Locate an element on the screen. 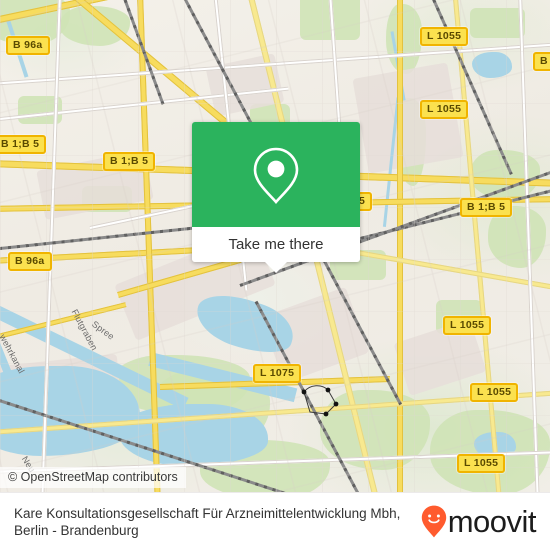  moovit-wordmark: moovit is located at coordinates (492, 521).